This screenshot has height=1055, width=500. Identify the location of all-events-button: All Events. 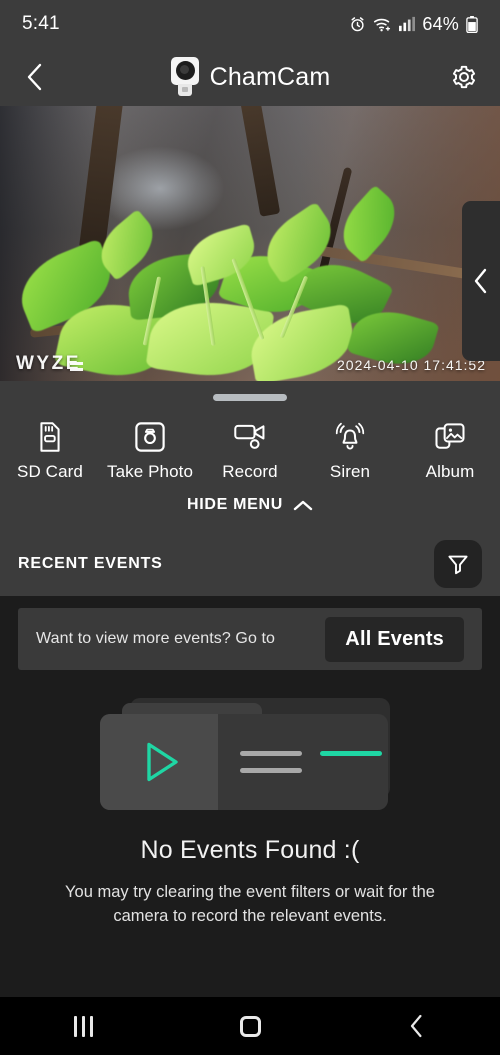
(394, 639).